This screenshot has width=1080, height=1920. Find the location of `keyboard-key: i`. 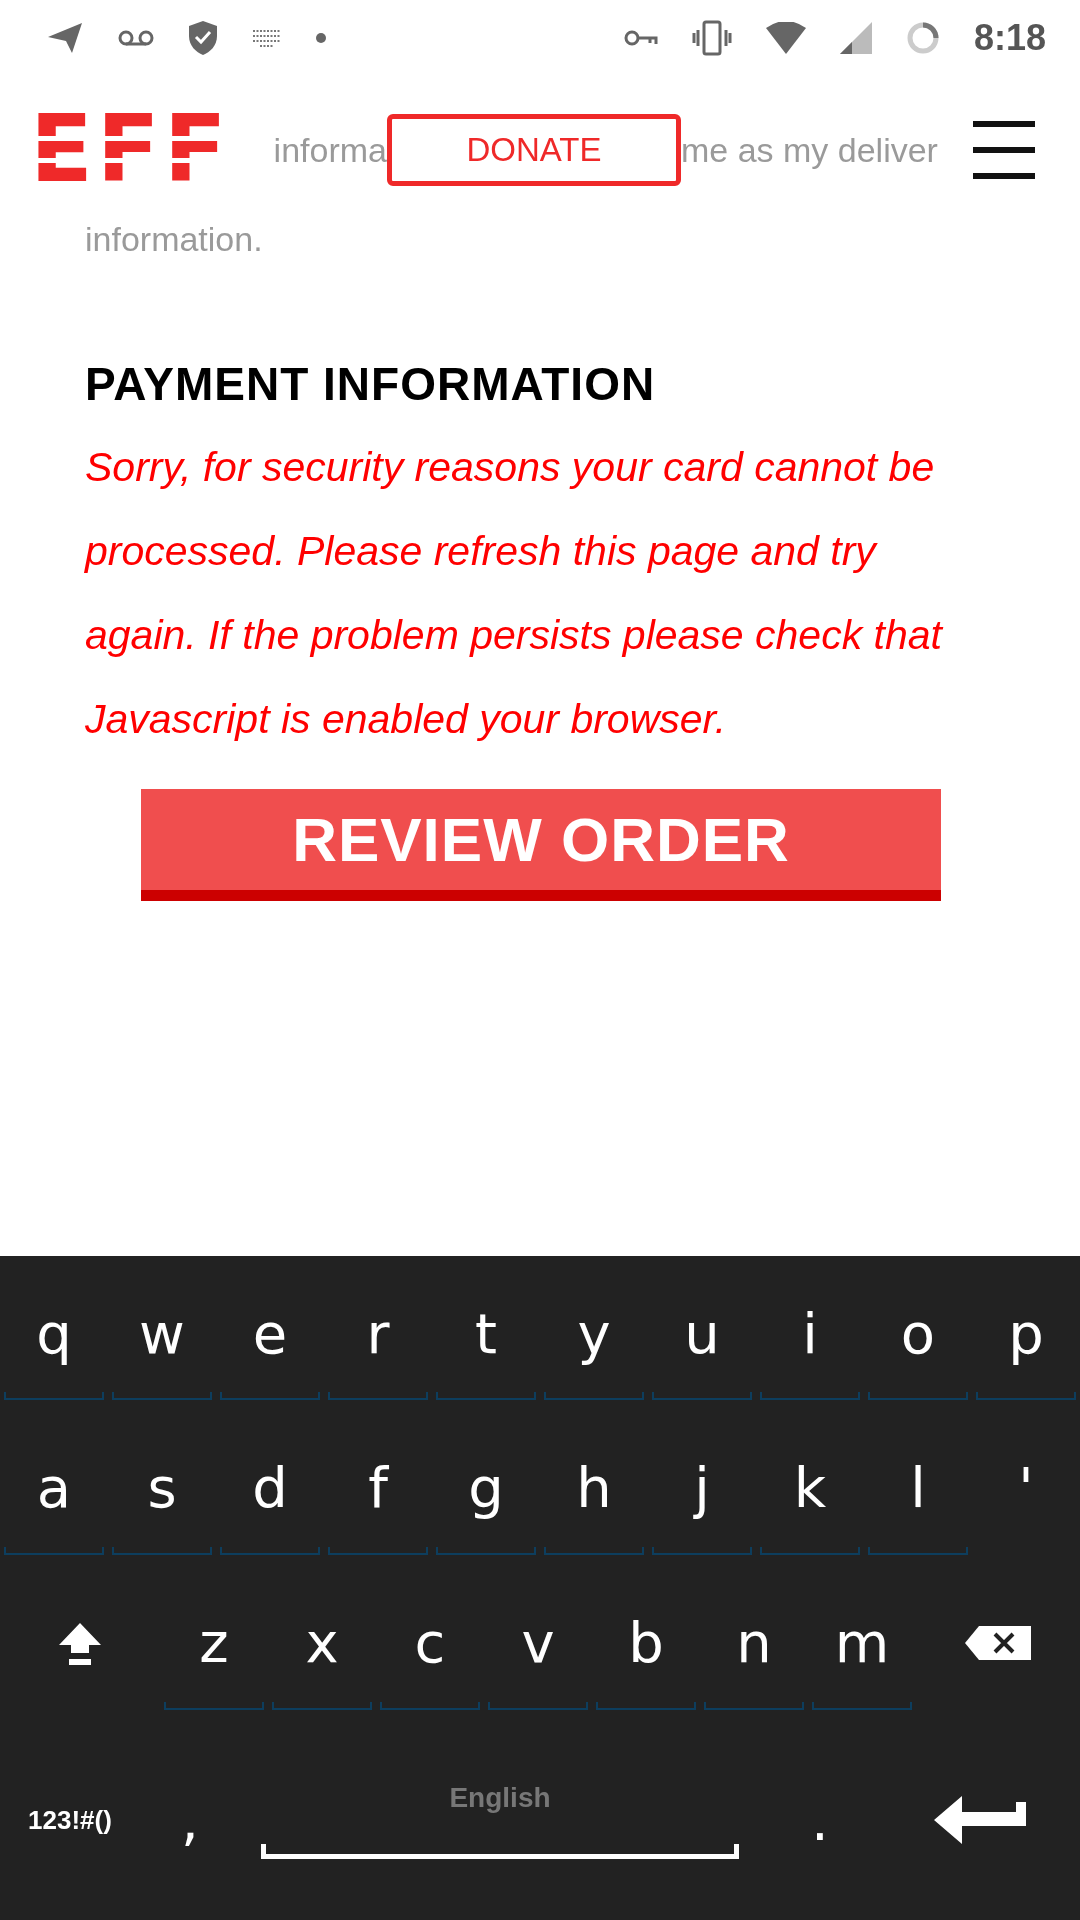

keyboard-key: i is located at coordinates (810, 1333).